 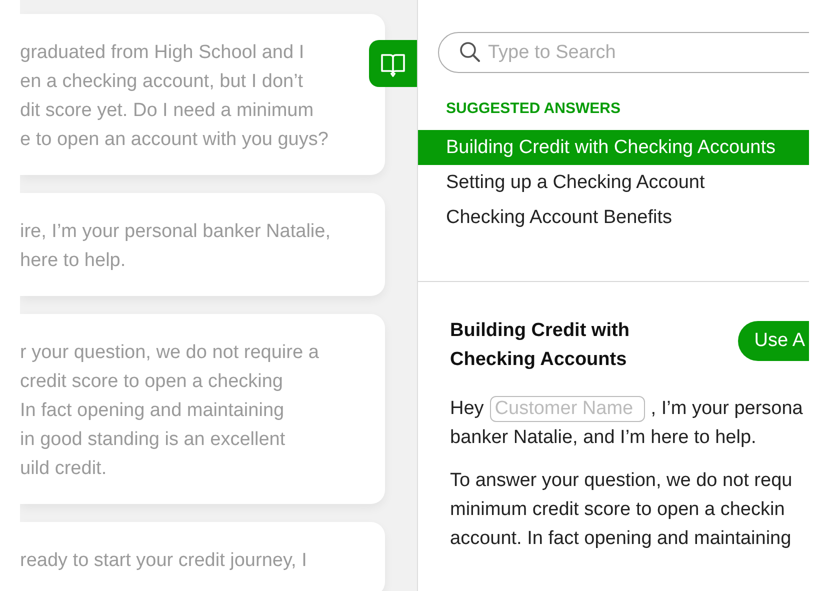 What do you see at coordinates (726, 409) in the screenshot?
I see `greeting-text: , I’m your persona` at bounding box center [726, 409].